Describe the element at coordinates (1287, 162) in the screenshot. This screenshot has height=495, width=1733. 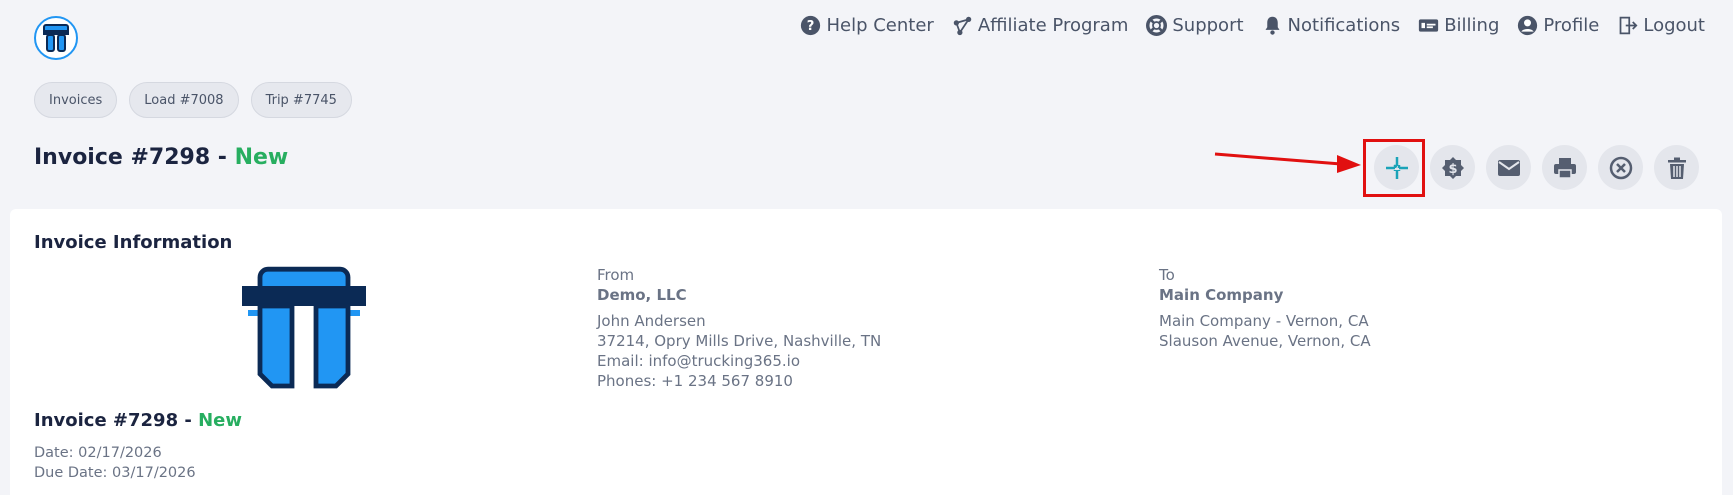
I see `red-arrow-annotation` at that location.